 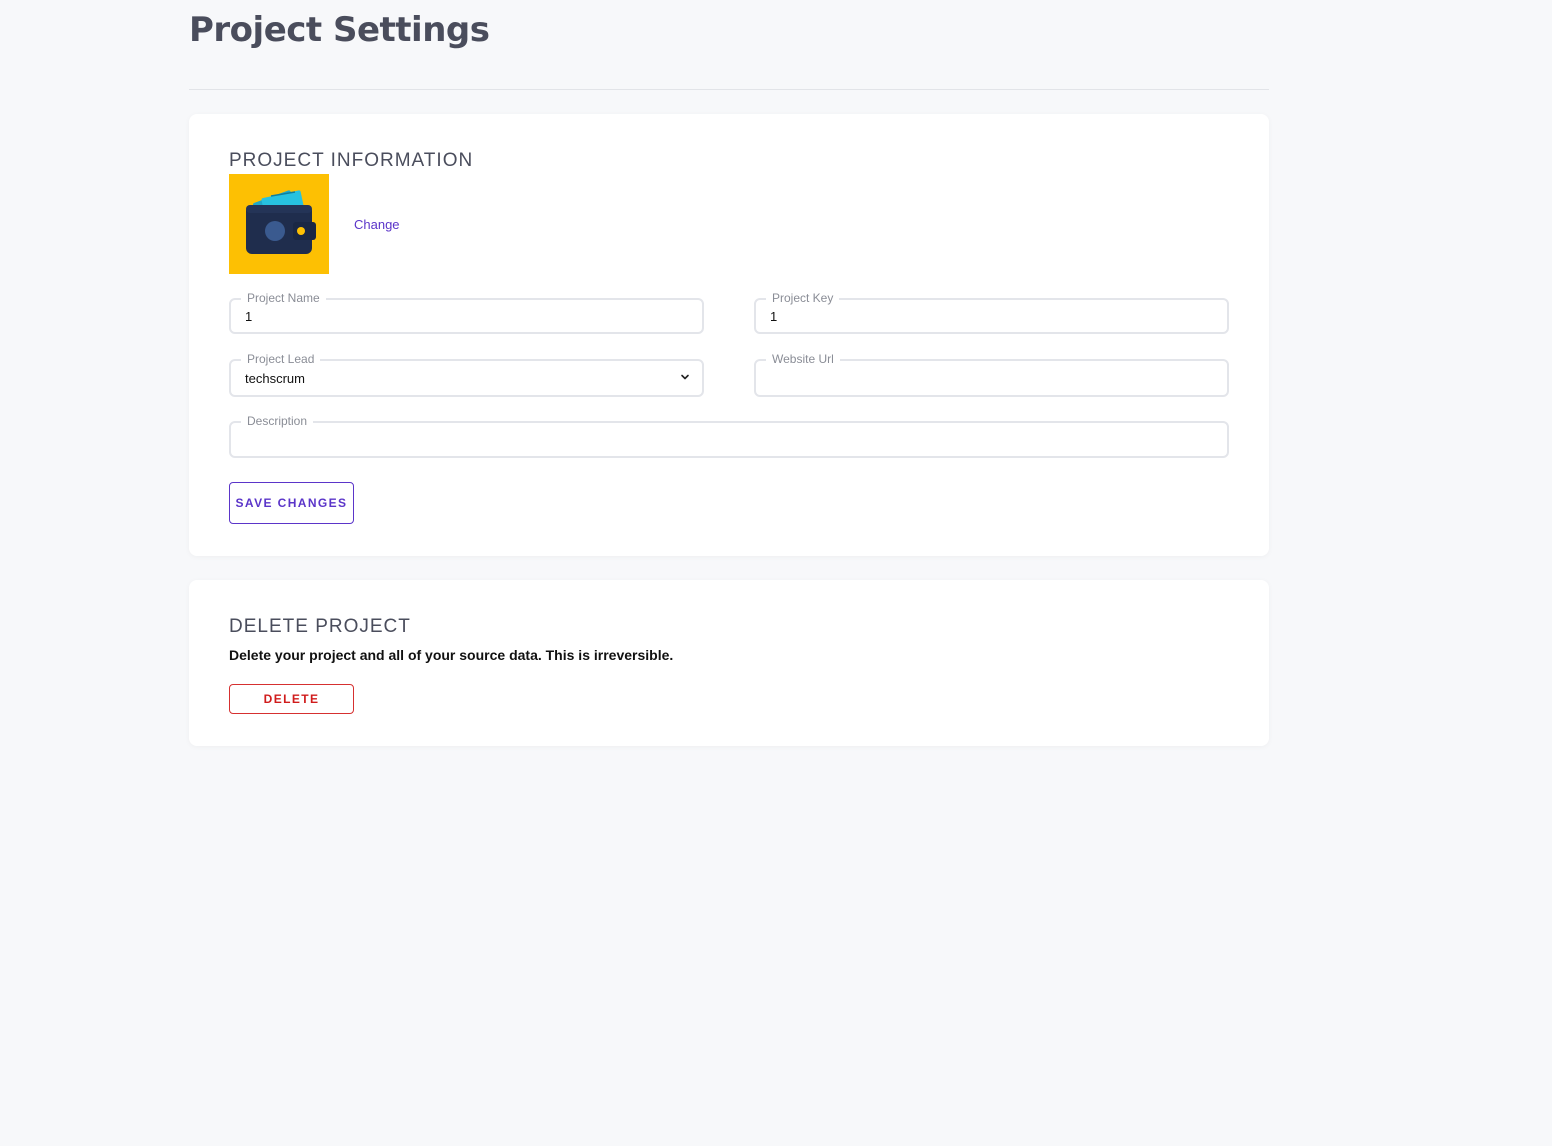 I want to click on change-icon-link: Change, so click(x=377, y=224).